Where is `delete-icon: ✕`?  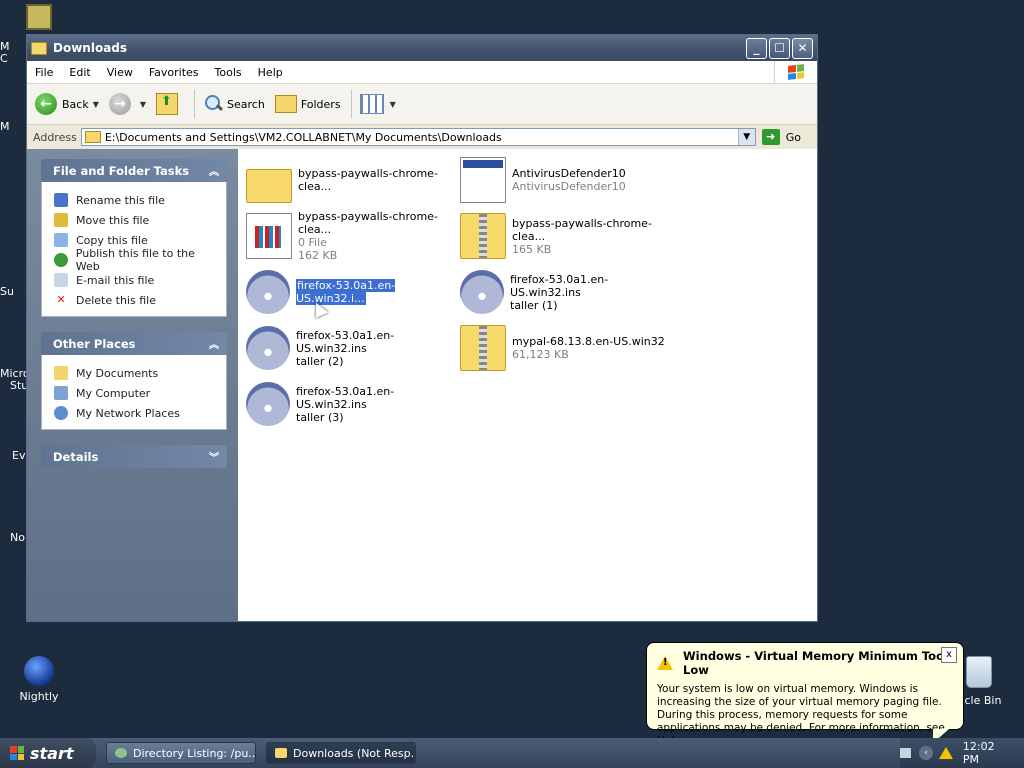
delete-icon: ✕ is located at coordinates (61, 299).